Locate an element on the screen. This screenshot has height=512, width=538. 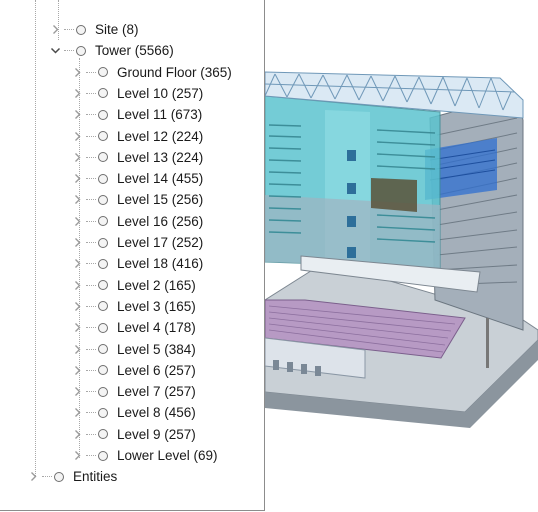
tree-node: Level 6 (257) is located at coordinates (133, 370).